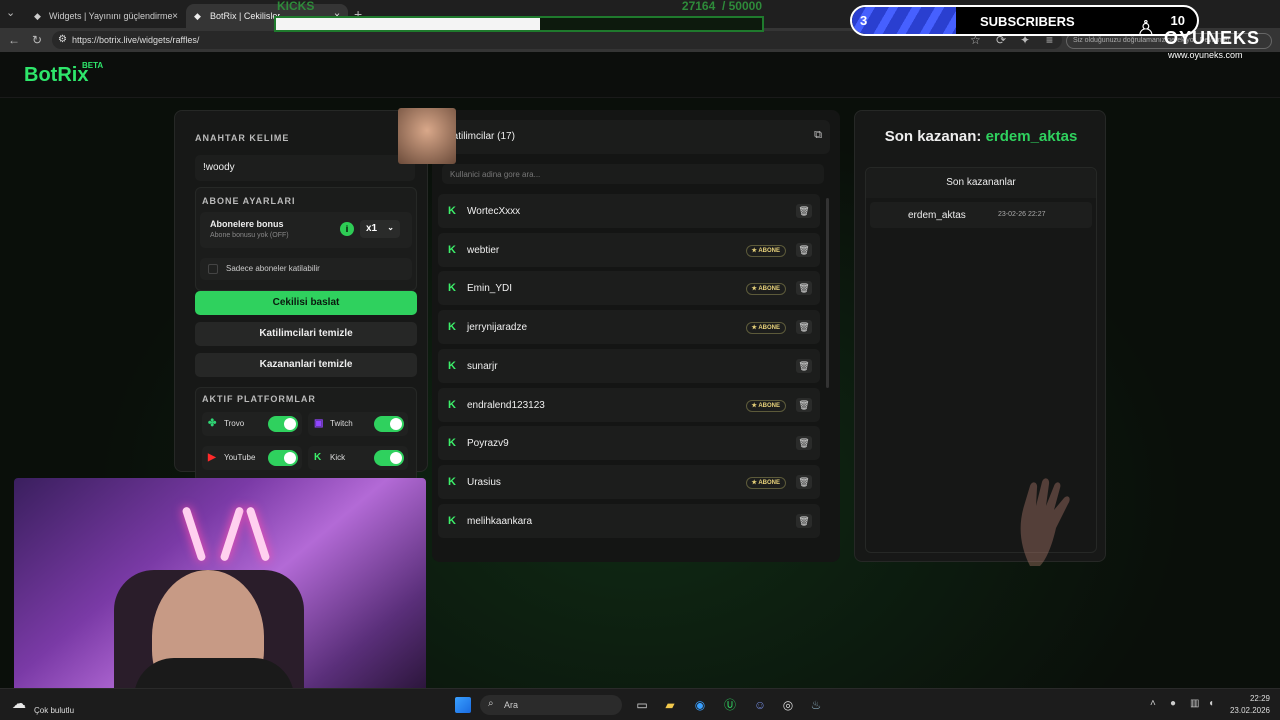 Image resolution: width=1280 pixels, height=720 pixels. What do you see at coordinates (1173, 703) in the screenshot?
I see `microphone-icon: ●` at bounding box center [1173, 703].